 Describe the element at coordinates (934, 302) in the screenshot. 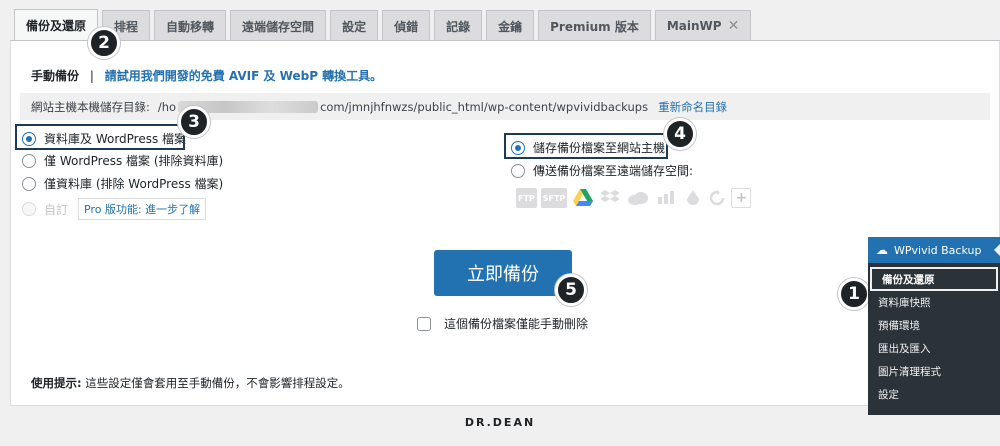

I see `sidebar-item-db-snapshot: 資料庫快照` at that location.